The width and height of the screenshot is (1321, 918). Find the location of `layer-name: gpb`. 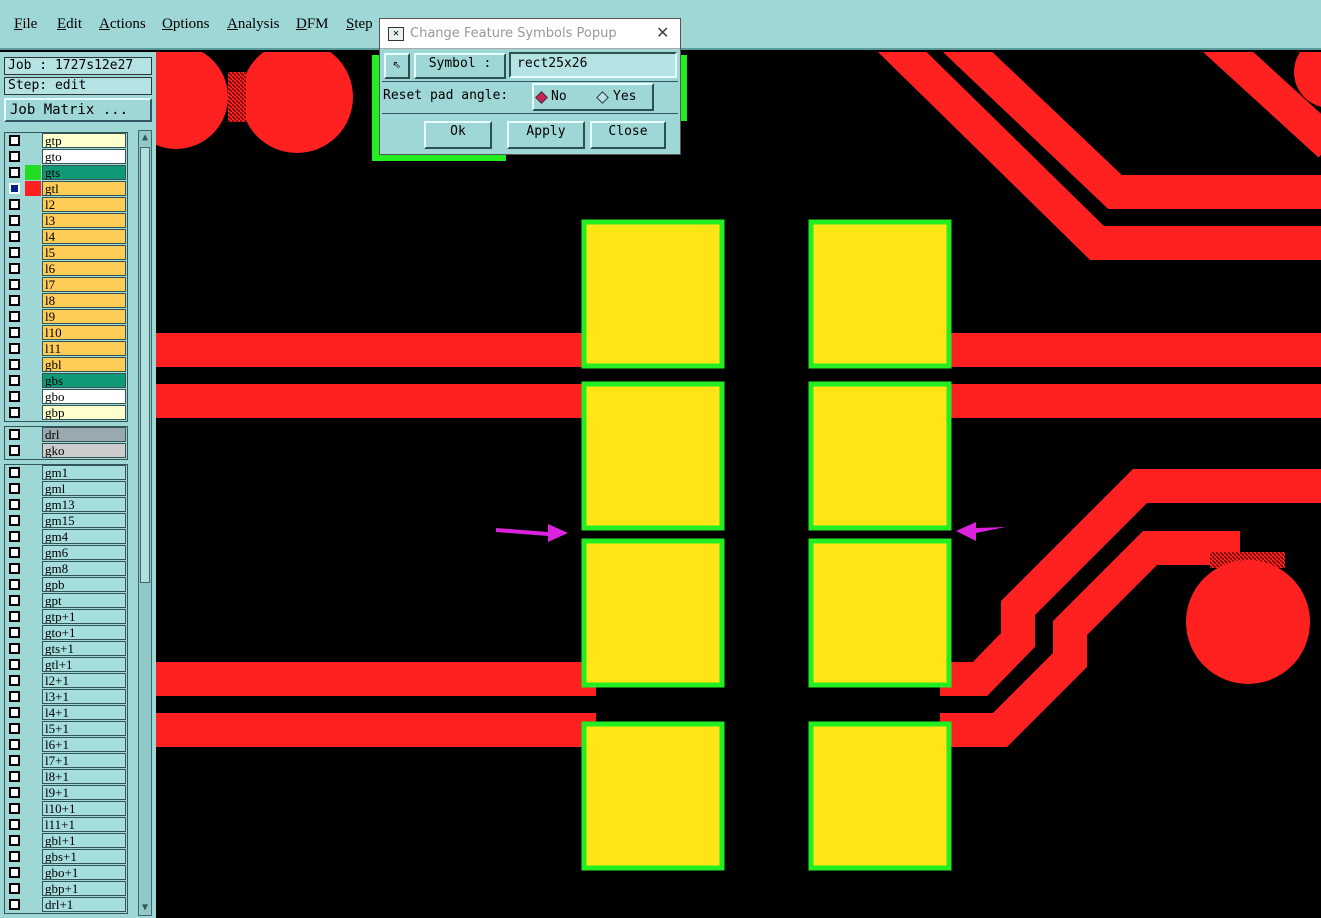

layer-name: gpb is located at coordinates (84, 584).